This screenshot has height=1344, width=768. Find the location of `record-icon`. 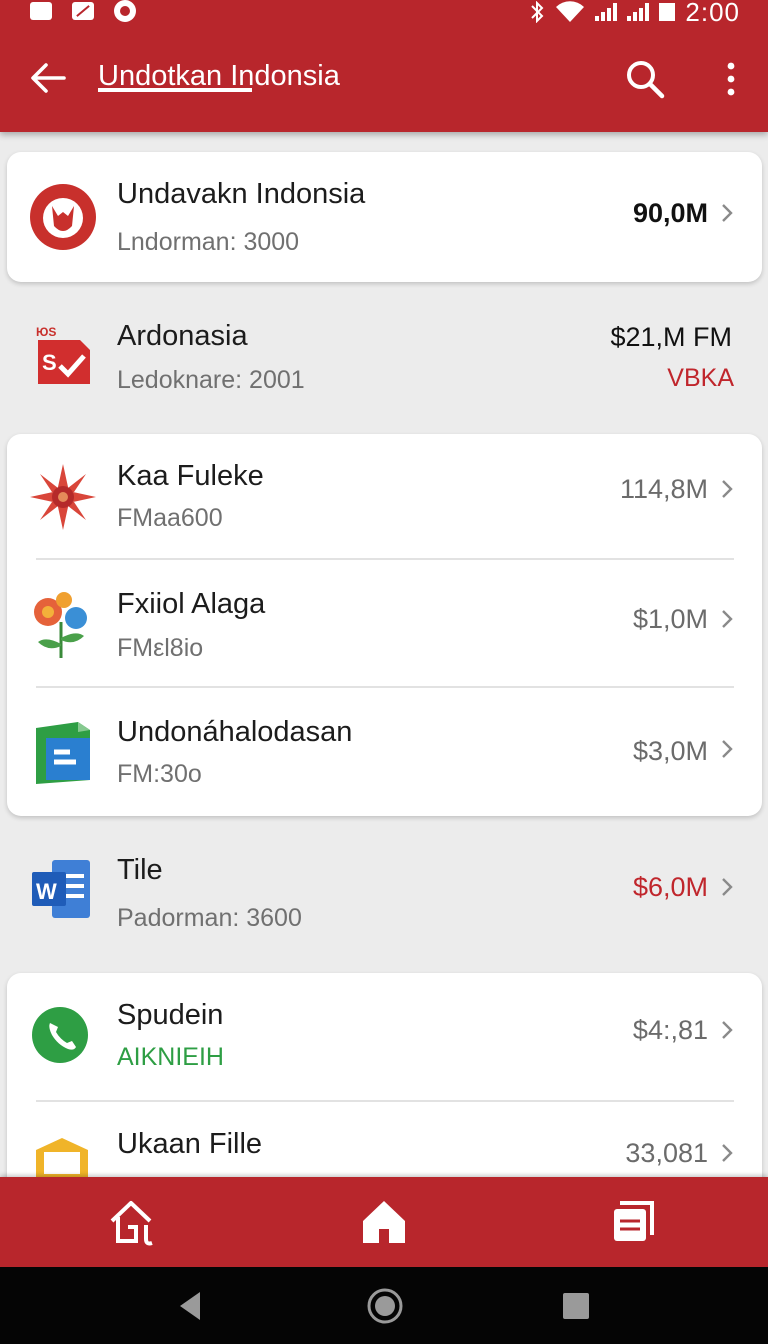

record-icon is located at coordinates (125, 11).